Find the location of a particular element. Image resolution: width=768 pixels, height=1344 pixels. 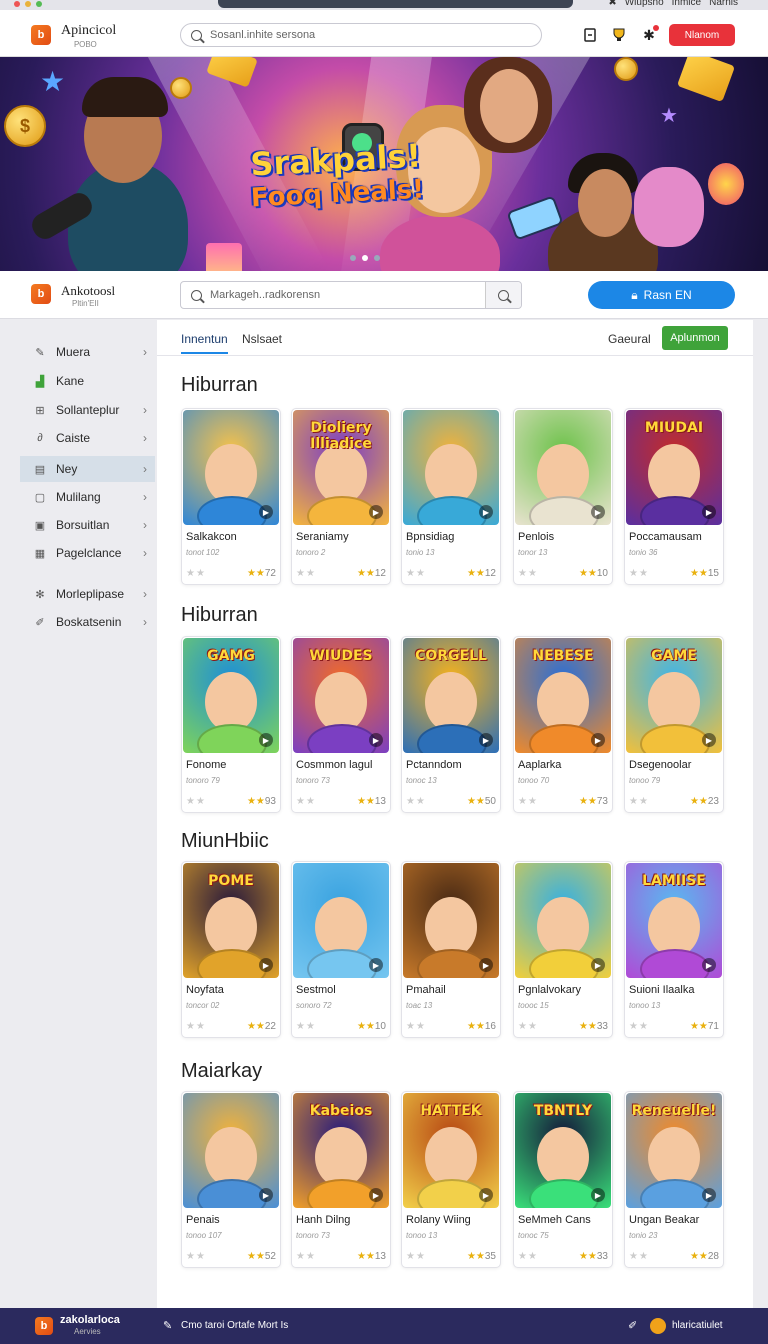

game-card: ▶ Penais tonoo 107 ★★ ★★52 is located at coordinates (231, 1179).